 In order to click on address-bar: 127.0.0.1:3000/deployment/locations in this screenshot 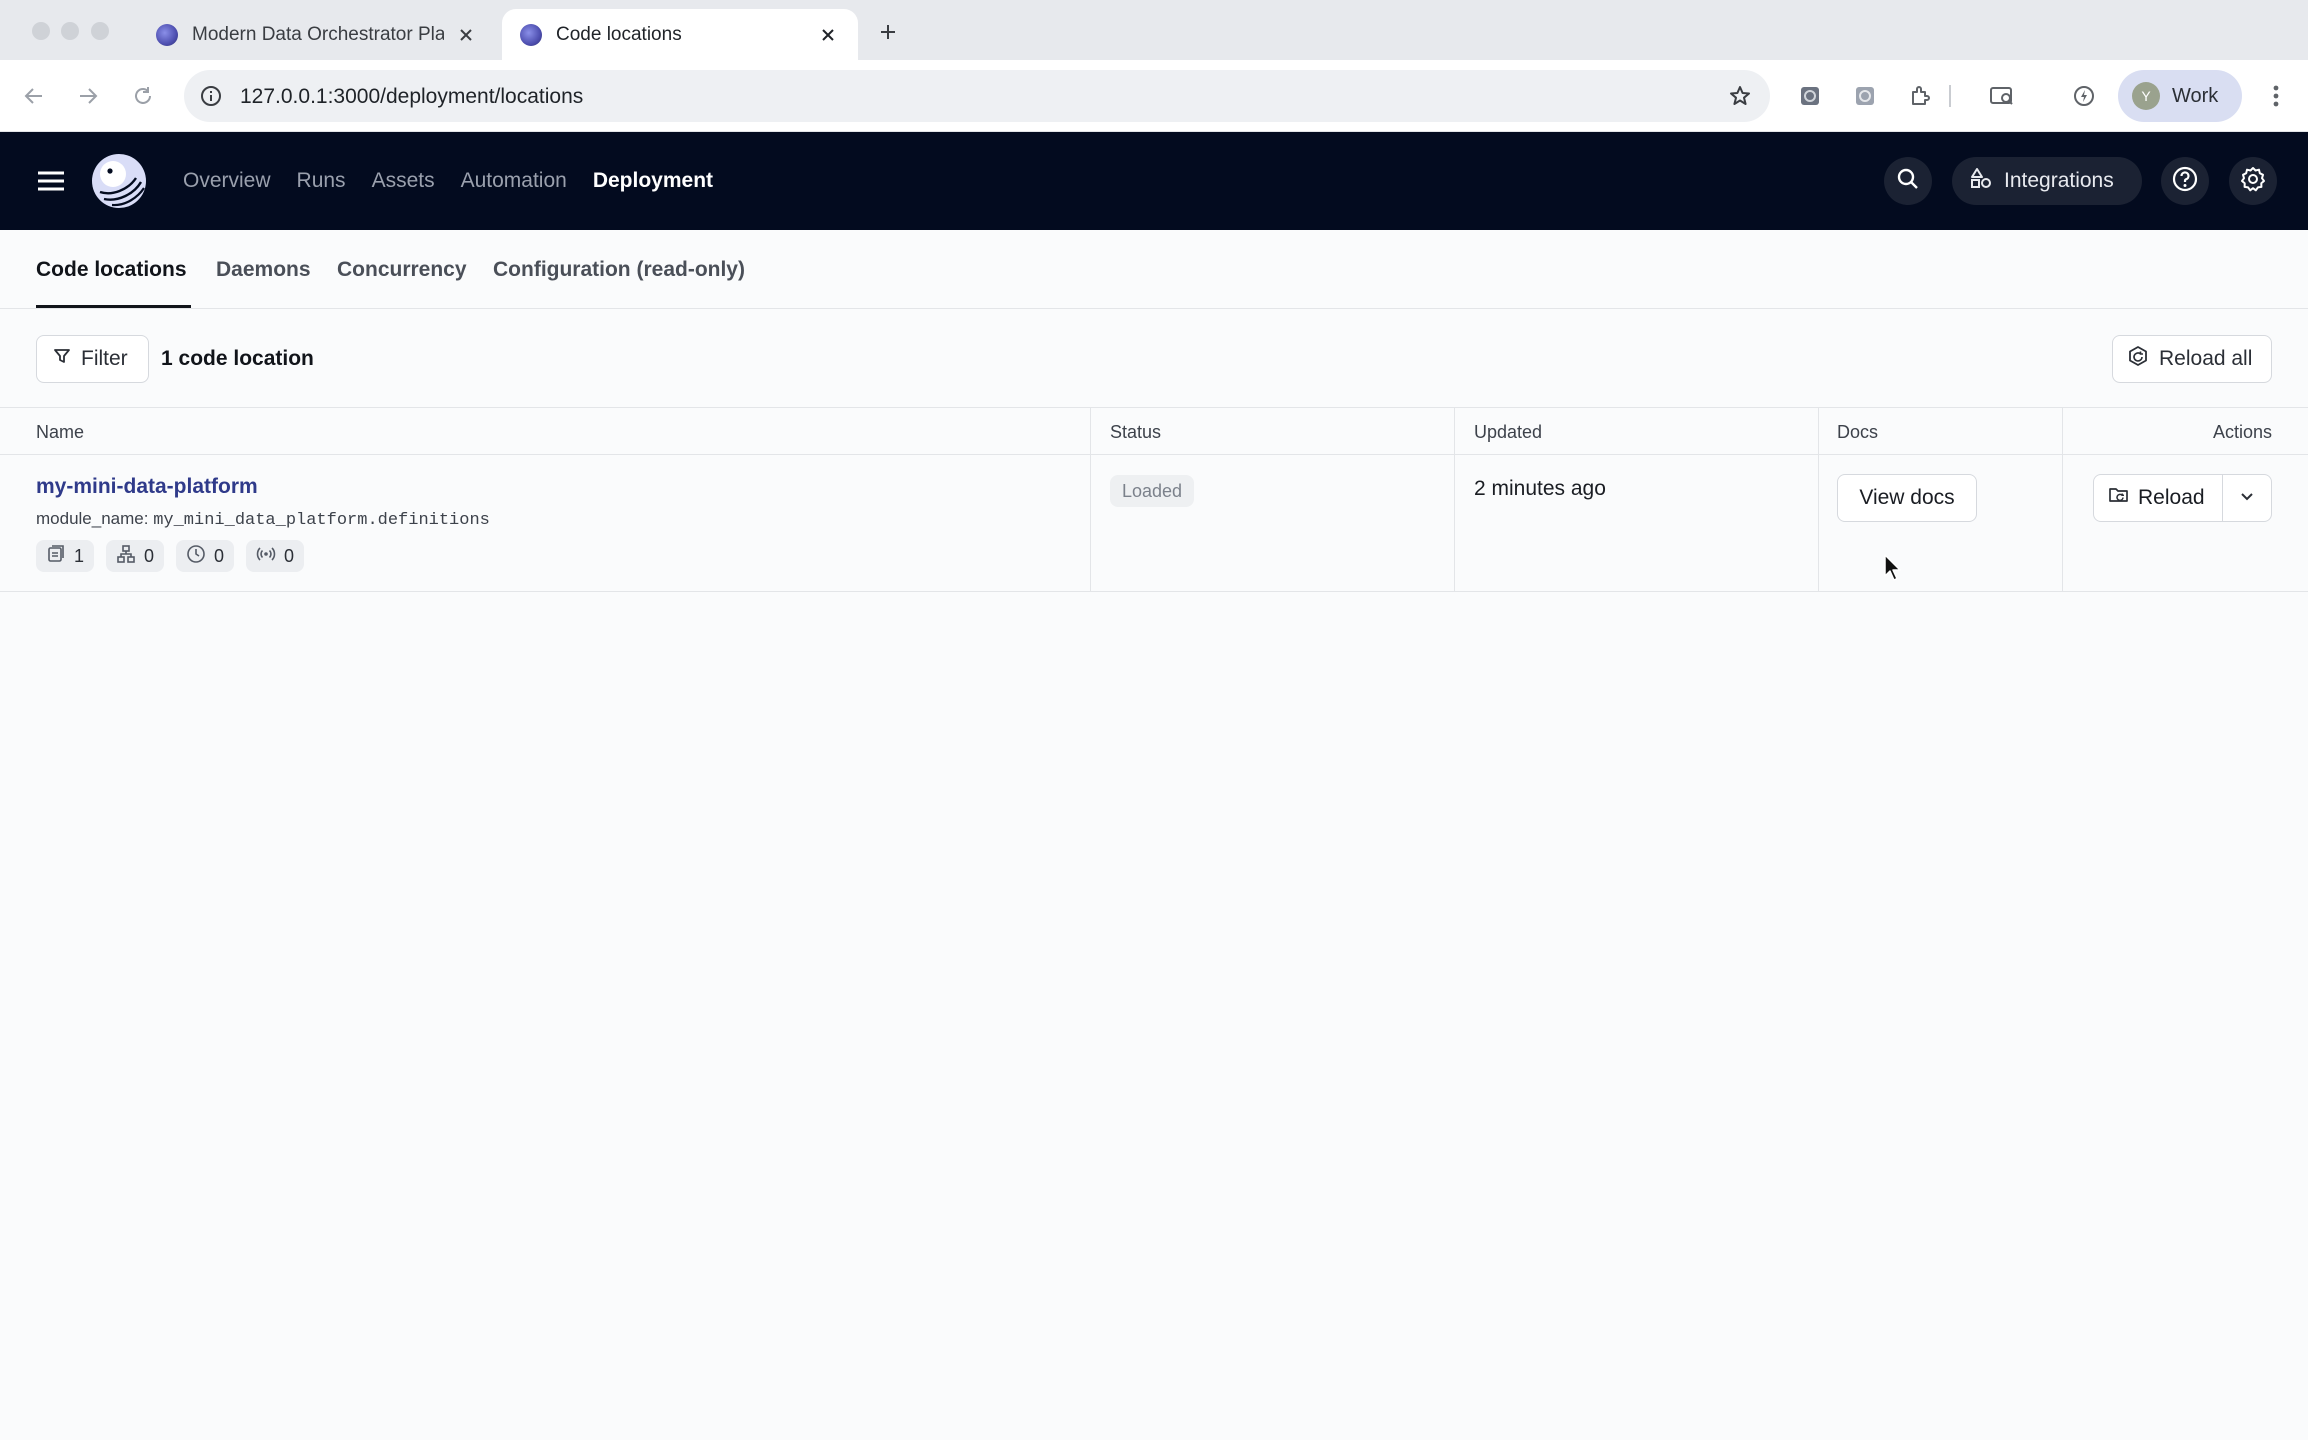, I will do `click(977, 96)`.